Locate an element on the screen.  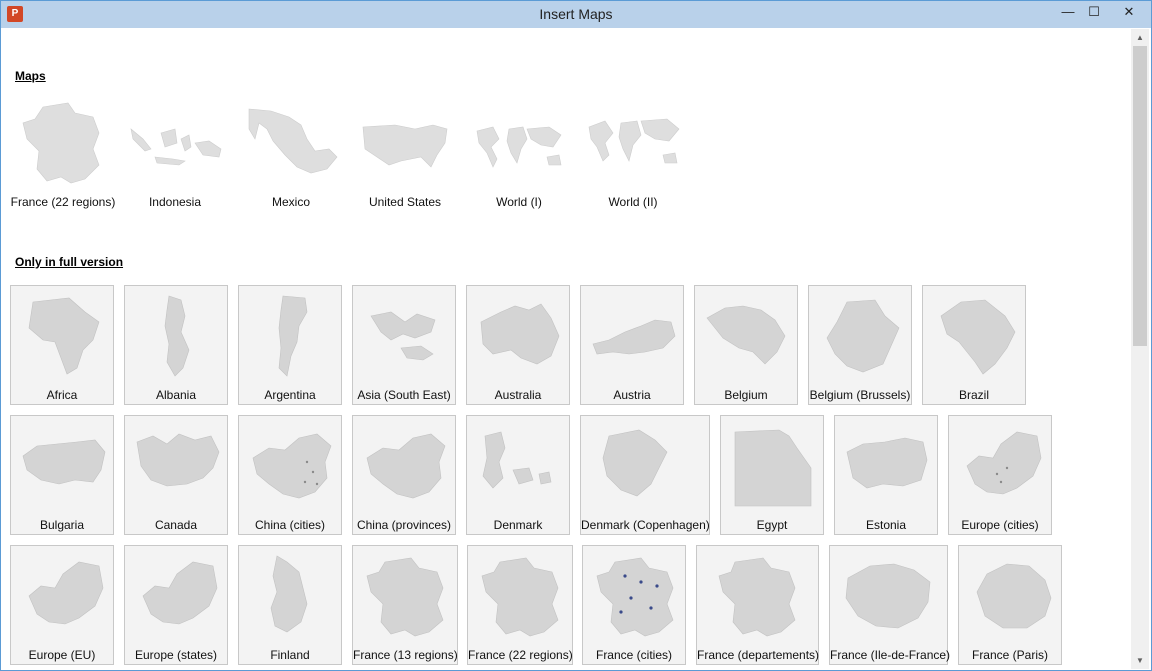
full-version-section-title: Only in full version is located at coordinates (69, 262).